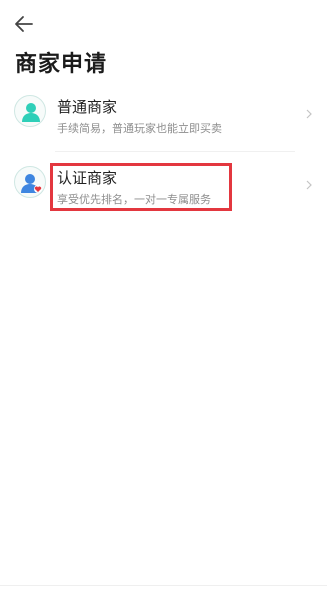 Image resolution: width=327 pixels, height=592 pixels. What do you see at coordinates (139, 128) in the screenshot?
I see `option-subtitle: 手续简易，普通玩家也能立即买卖` at bounding box center [139, 128].